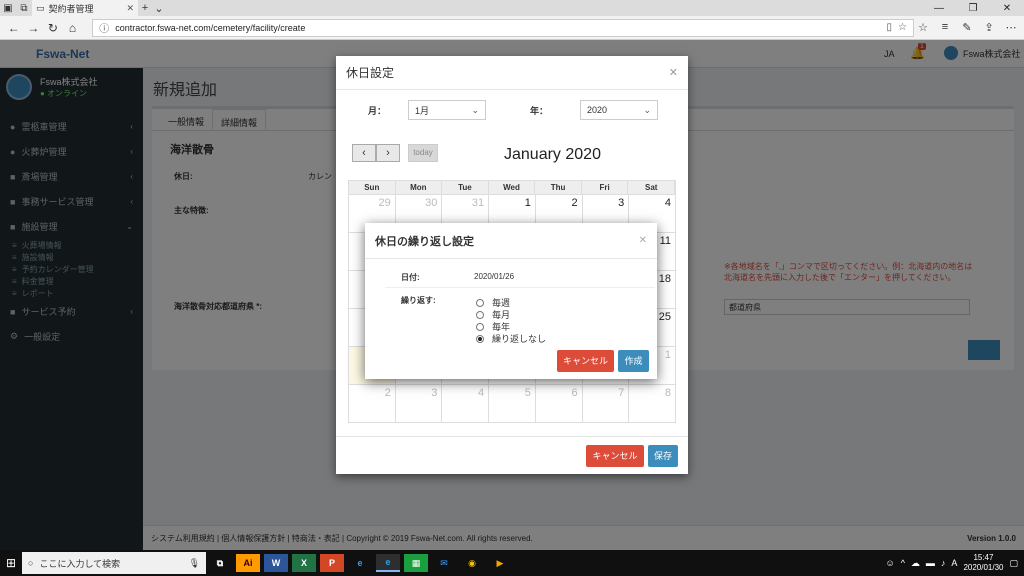 This screenshot has height=576, width=1024. Describe the element at coordinates (511, 338) in the screenshot. I see `radio-no-repeat: 繰り返しなし` at that location.